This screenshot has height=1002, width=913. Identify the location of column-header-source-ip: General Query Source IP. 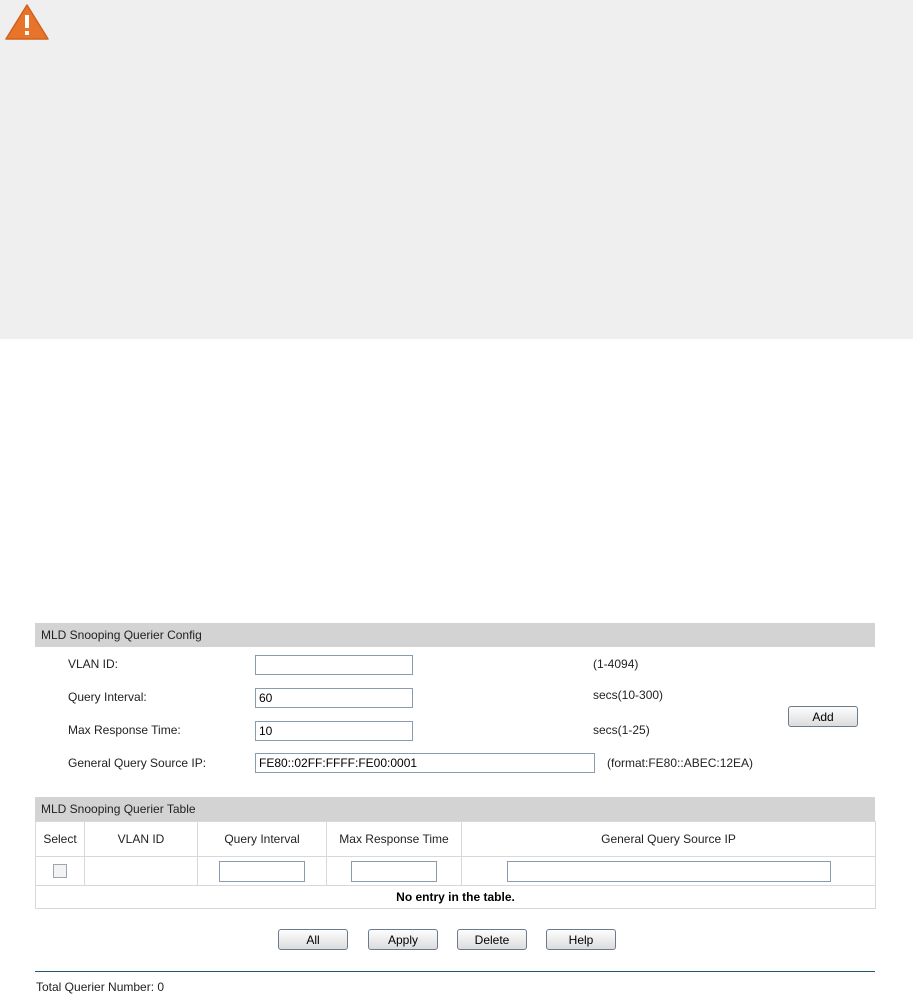
(668, 839).